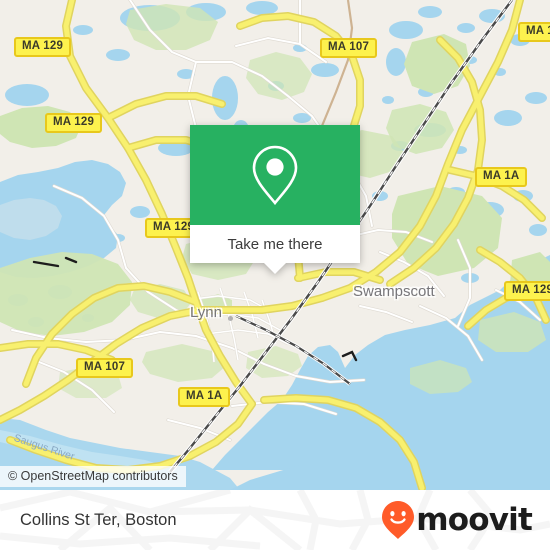  I want to click on location-pin-icon, so click(275, 175).